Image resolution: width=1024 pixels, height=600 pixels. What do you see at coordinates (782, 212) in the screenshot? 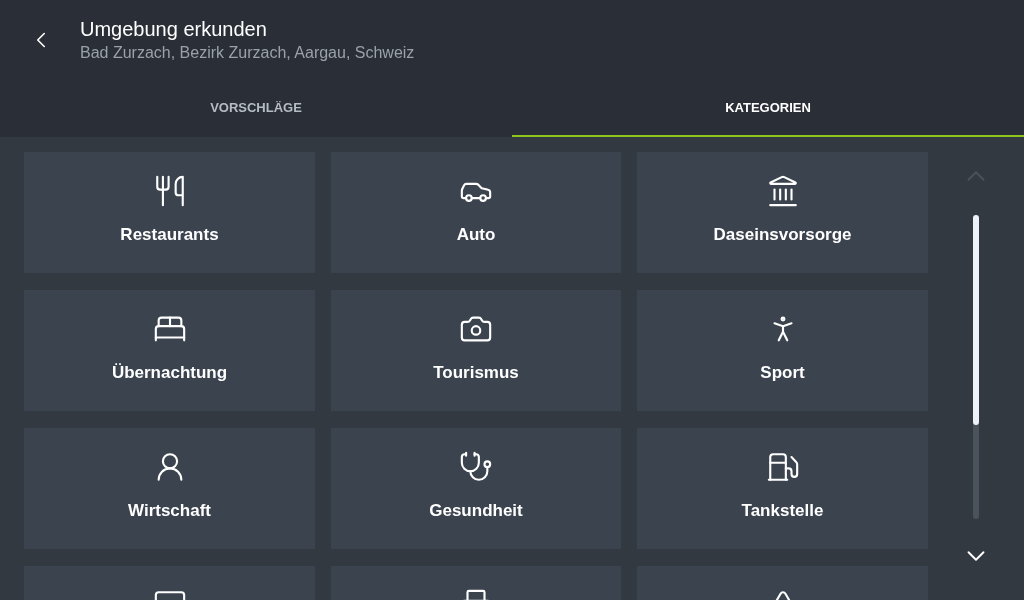
I see `category-tile: Daseinsvorsorge` at bounding box center [782, 212].